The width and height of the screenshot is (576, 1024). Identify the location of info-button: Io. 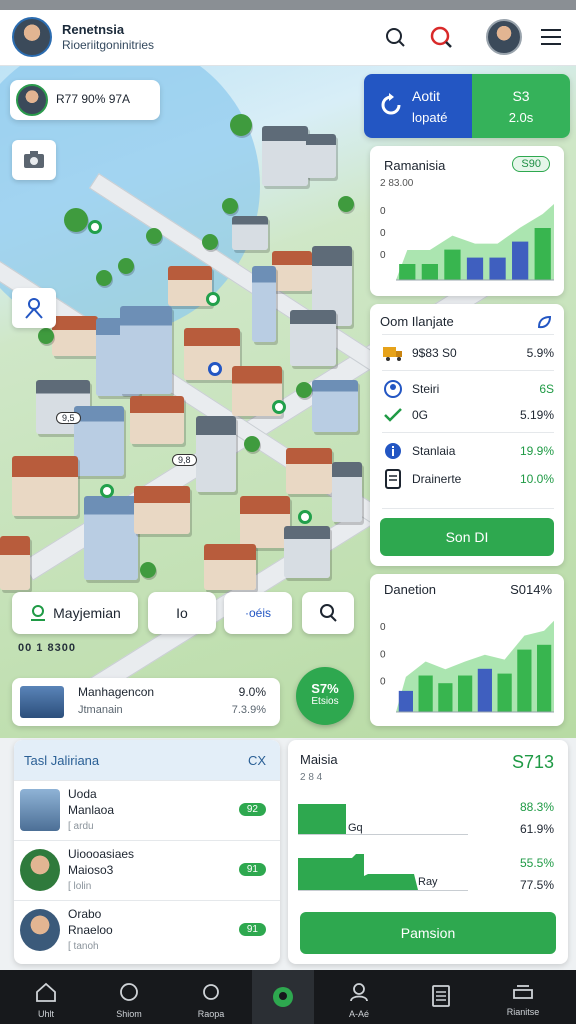
(182, 613).